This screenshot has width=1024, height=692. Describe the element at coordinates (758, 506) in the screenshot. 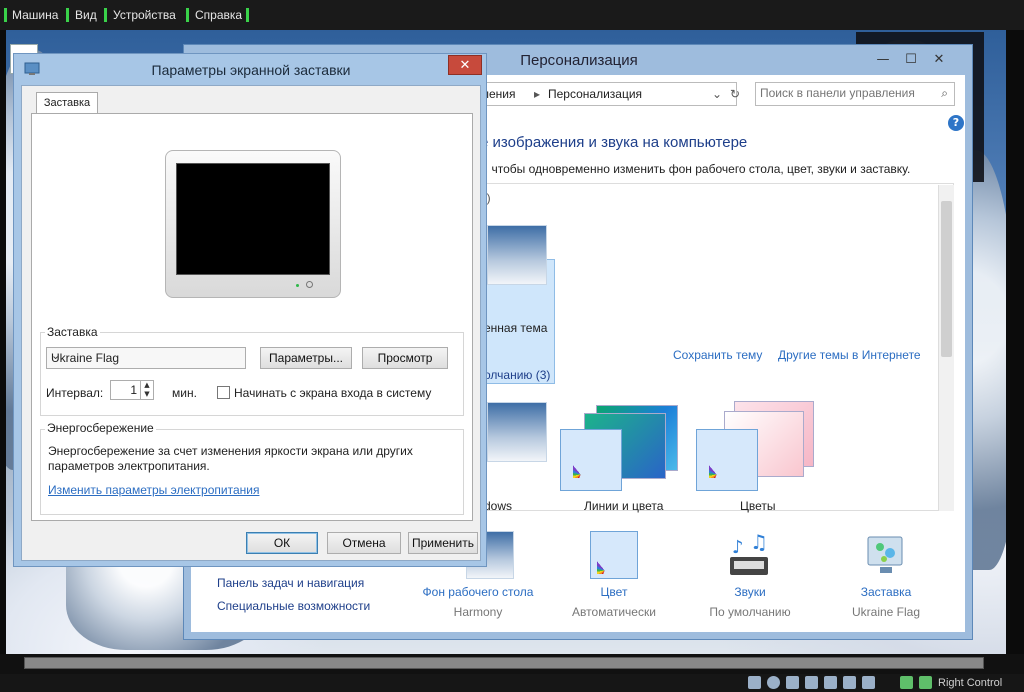

I see `theme-label: Цветы` at that location.